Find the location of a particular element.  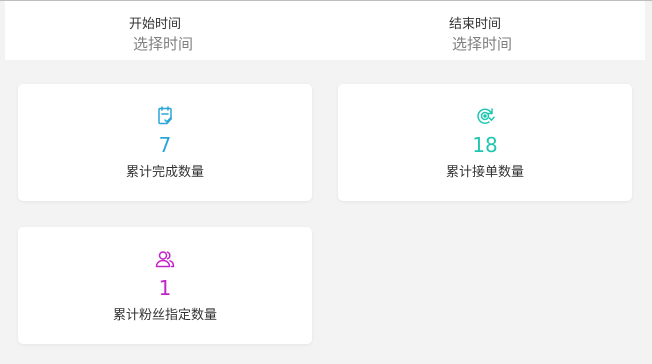

accepted-count-title: 累计接单数量 is located at coordinates (484, 172).